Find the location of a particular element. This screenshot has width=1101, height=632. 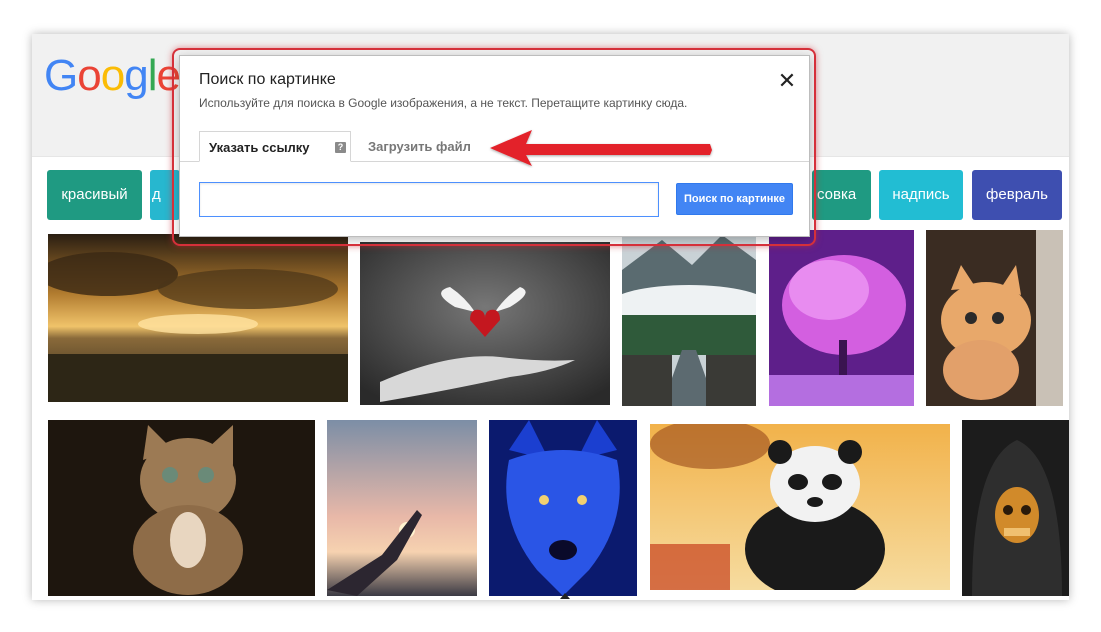

sunset-clouds-photo is located at coordinates (198, 318).